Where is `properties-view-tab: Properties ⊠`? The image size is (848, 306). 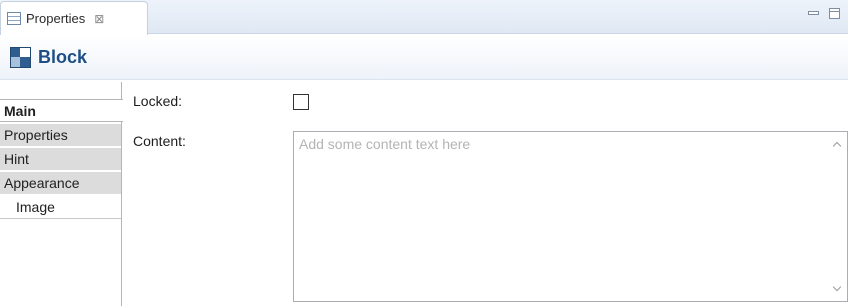
properties-view-tab: Properties ⊠ is located at coordinates (74, 18).